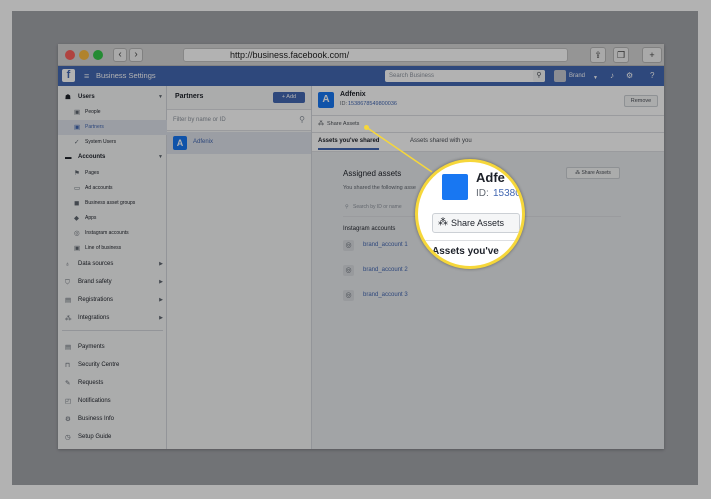 This screenshot has width=711, height=499. I want to click on sidebar-item-line-of-business: ▣ Line of business, so click(112, 248).